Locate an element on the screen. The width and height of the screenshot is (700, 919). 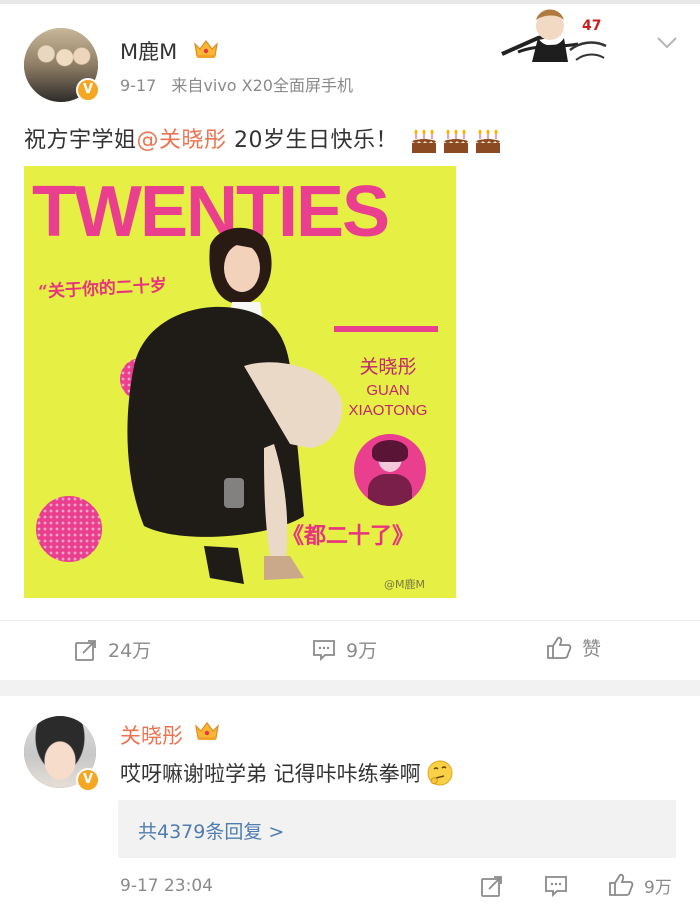
comment-count: 9万 is located at coordinates (362, 651).